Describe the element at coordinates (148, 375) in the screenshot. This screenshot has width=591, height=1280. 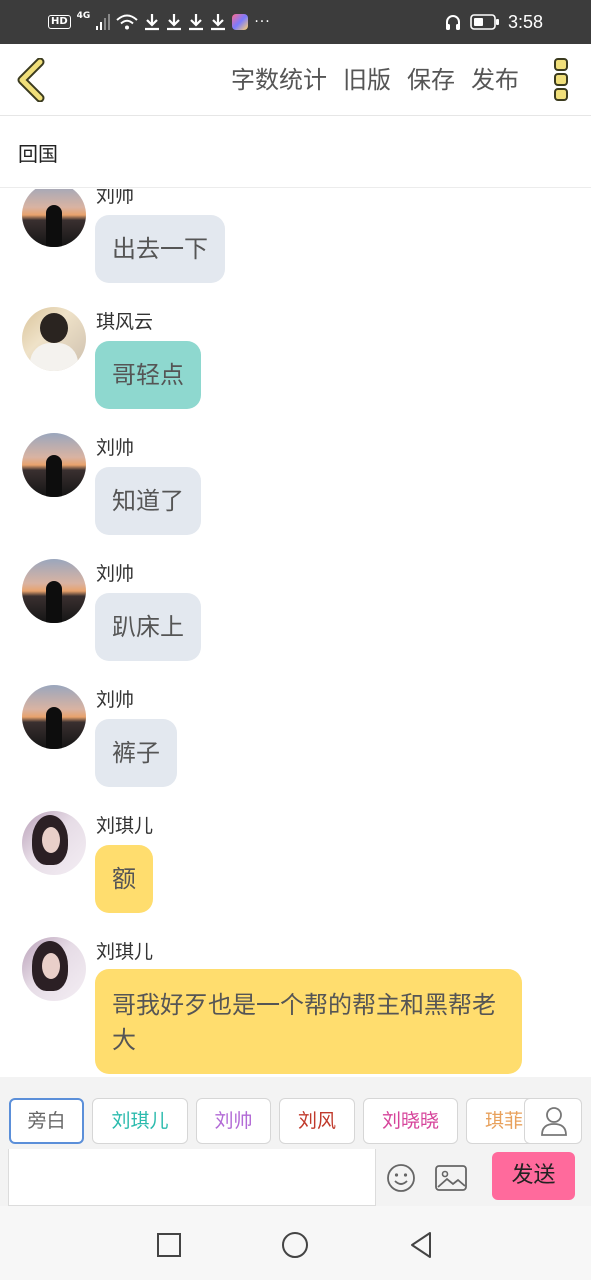
I see `message-bubble: 哥轻点` at that location.